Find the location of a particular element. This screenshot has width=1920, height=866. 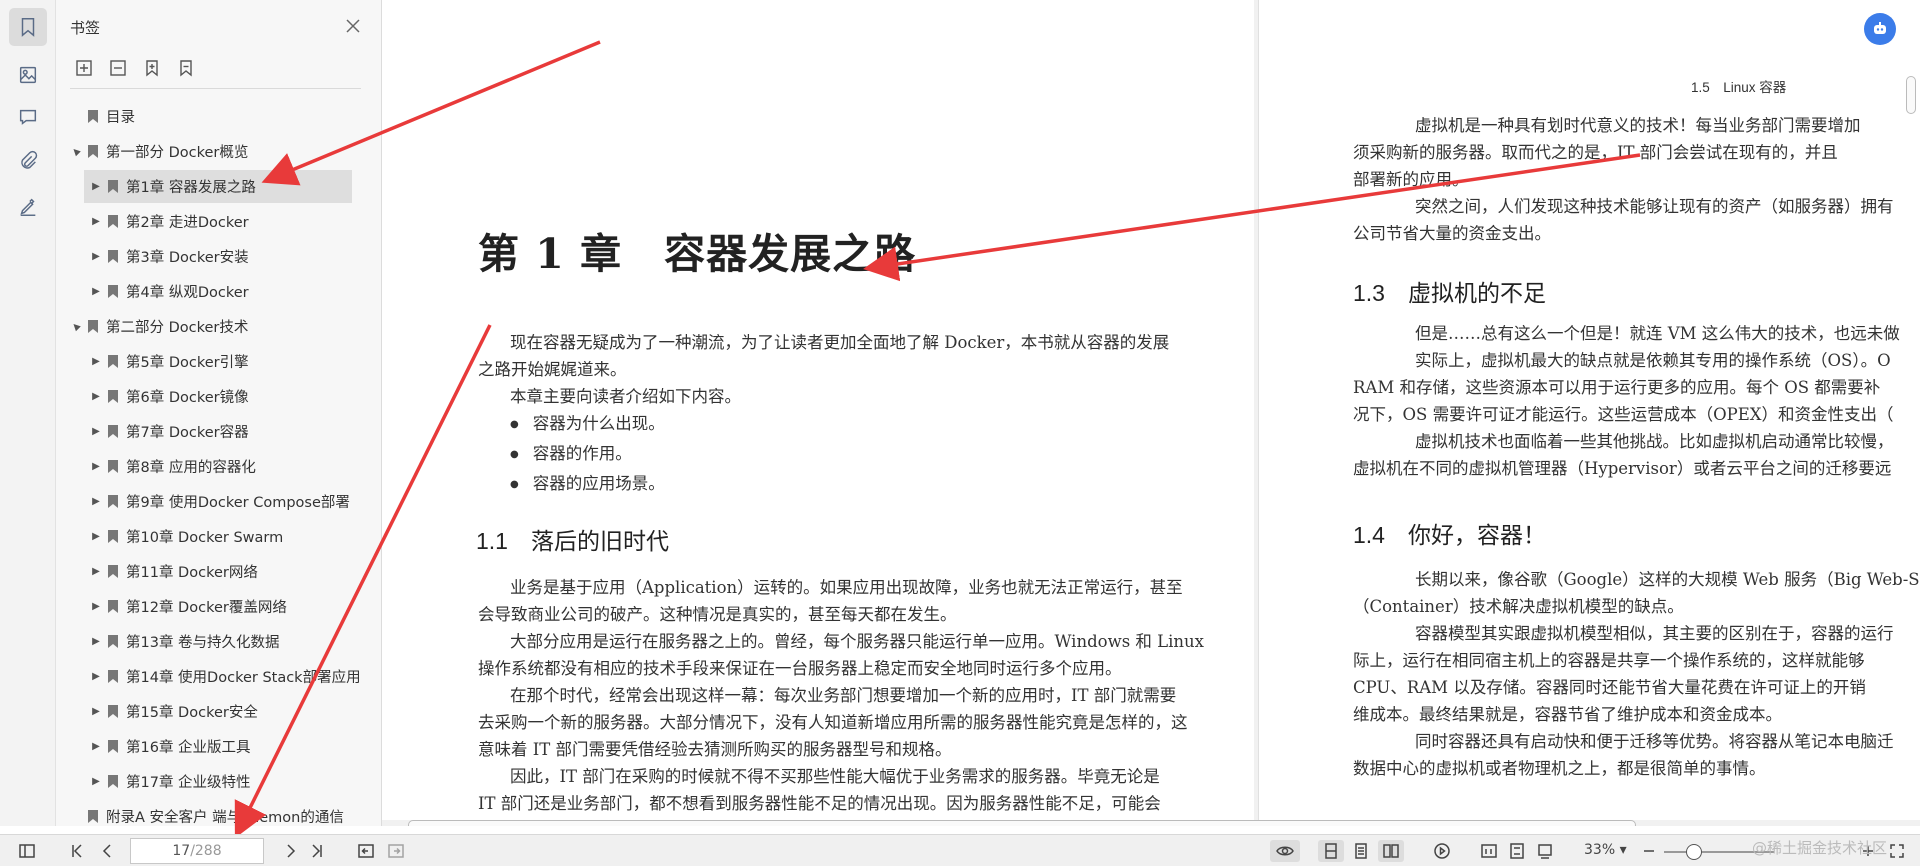

sidebar-toggle-icon is located at coordinates (27, 851).